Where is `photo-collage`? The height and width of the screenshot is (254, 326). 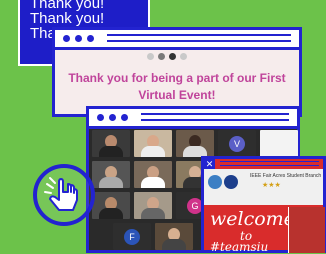
photo-collage is located at coordinates (306, 230).